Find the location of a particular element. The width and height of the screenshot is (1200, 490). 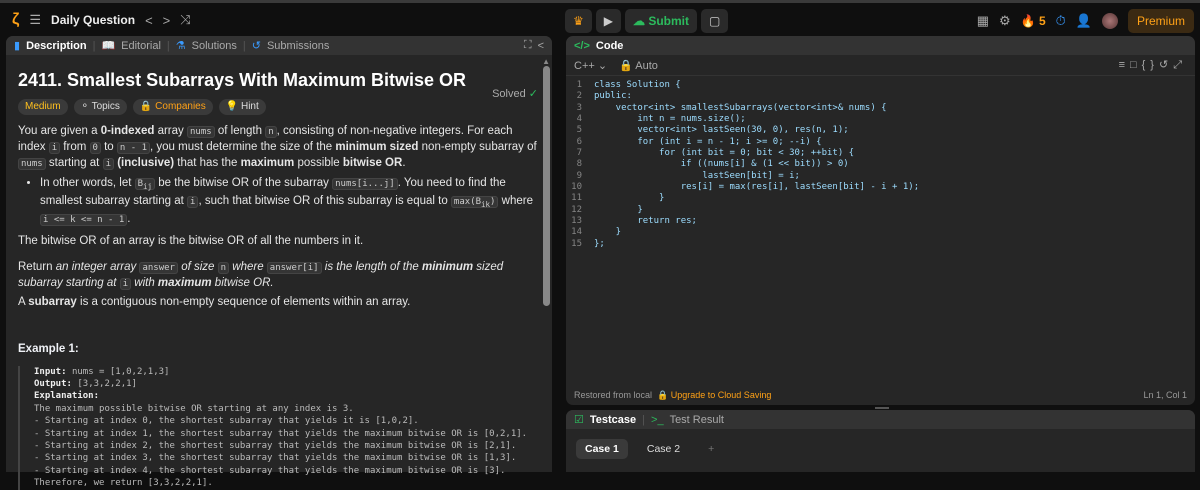

add-case-button: + is located at coordinates (711, 449).